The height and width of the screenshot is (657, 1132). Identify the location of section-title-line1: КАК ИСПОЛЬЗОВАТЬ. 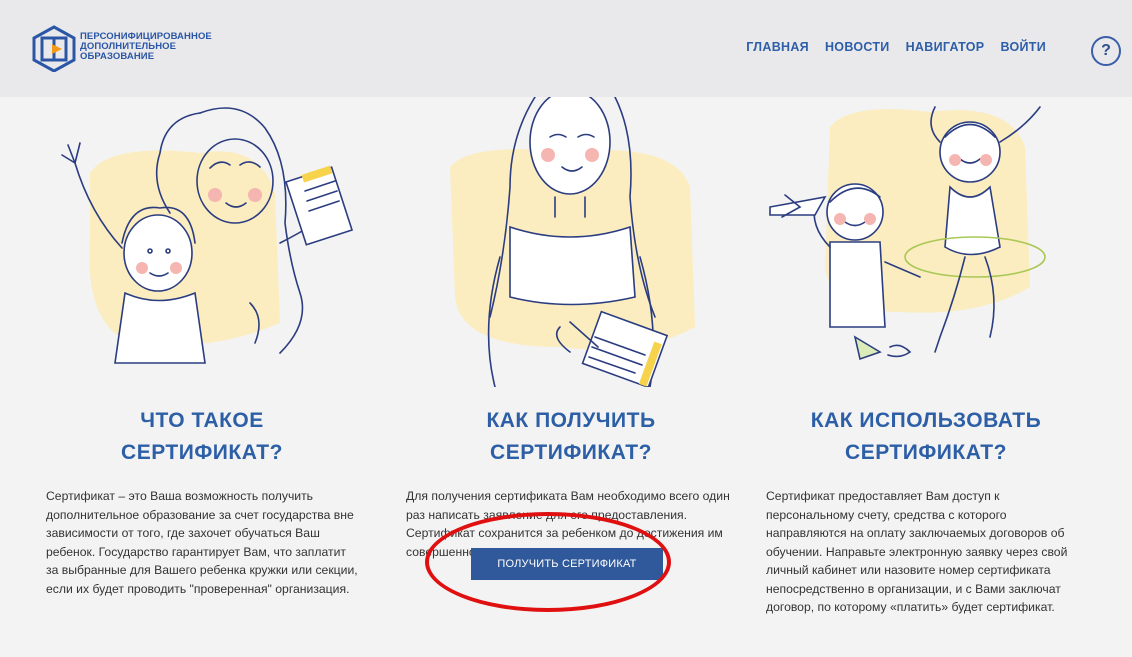
(926, 420).